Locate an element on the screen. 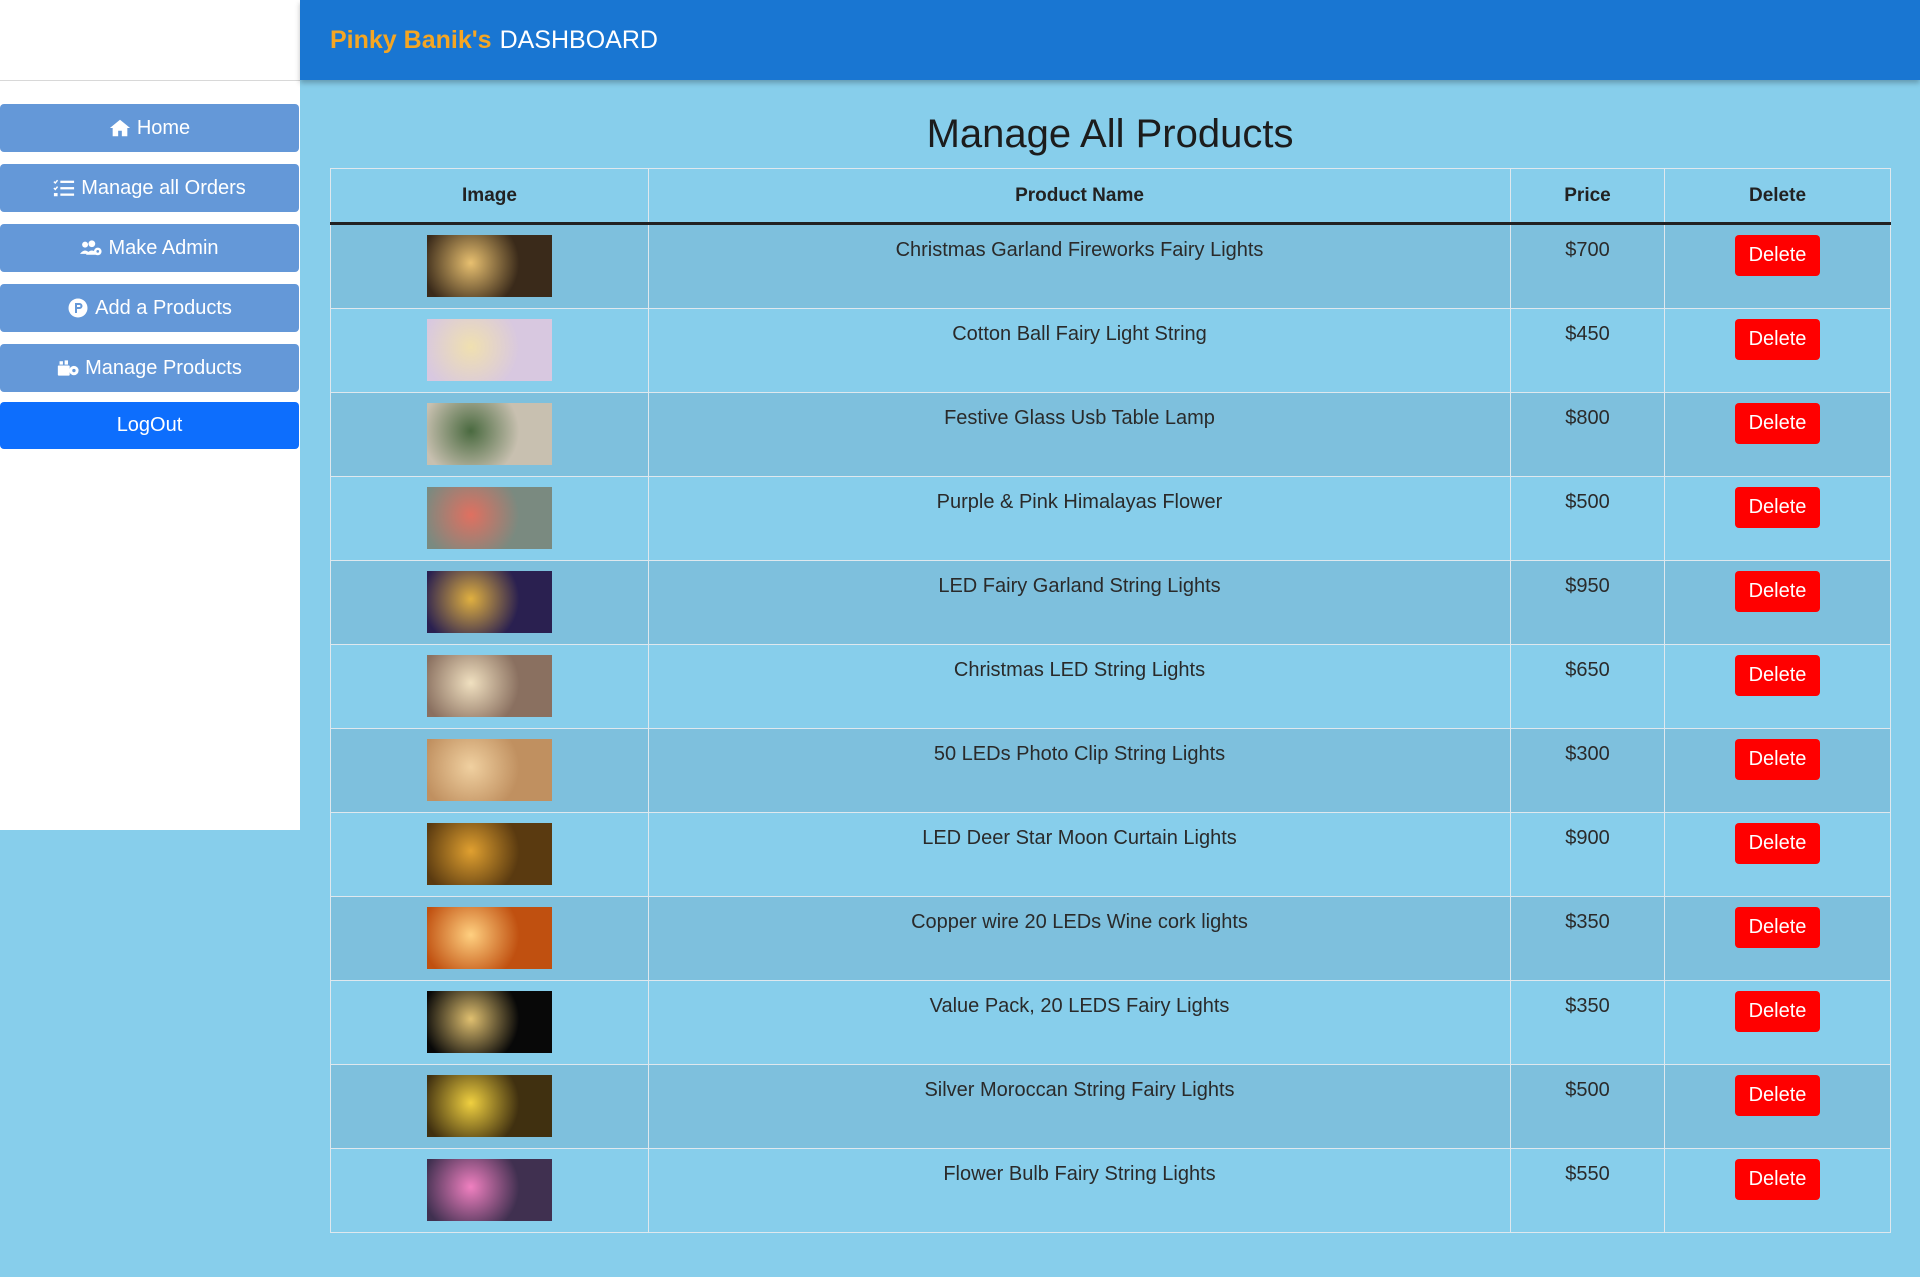 The width and height of the screenshot is (1920, 1277). product-name-cell: Cotton Ball Fairy Light String is located at coordinates (1079, 350).